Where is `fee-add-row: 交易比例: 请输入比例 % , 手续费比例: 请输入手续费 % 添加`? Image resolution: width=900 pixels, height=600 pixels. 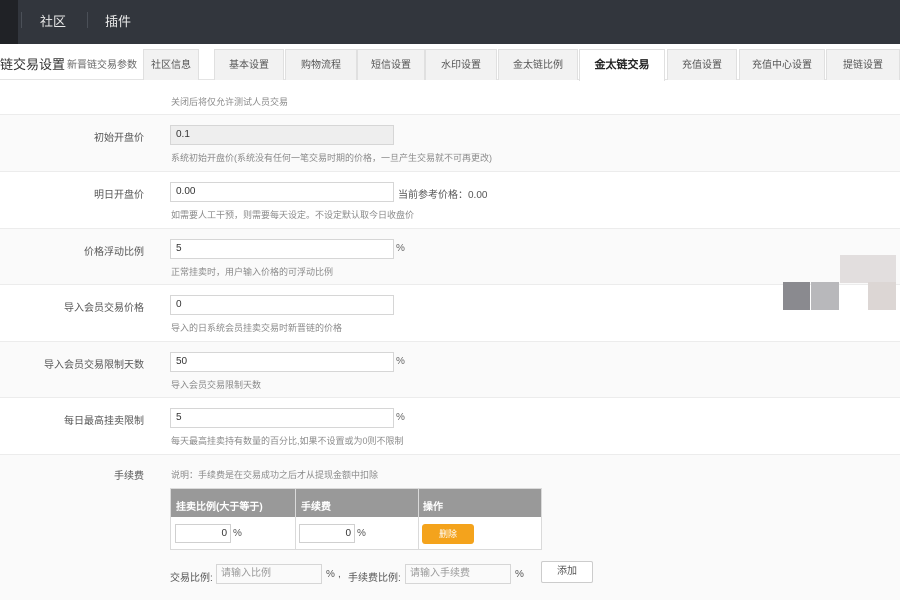 fee-add-row: 交易比例: 请输入比例 % , 手续费比例: 请输入手续费 % 添加 is located at coordinates (450, 577).